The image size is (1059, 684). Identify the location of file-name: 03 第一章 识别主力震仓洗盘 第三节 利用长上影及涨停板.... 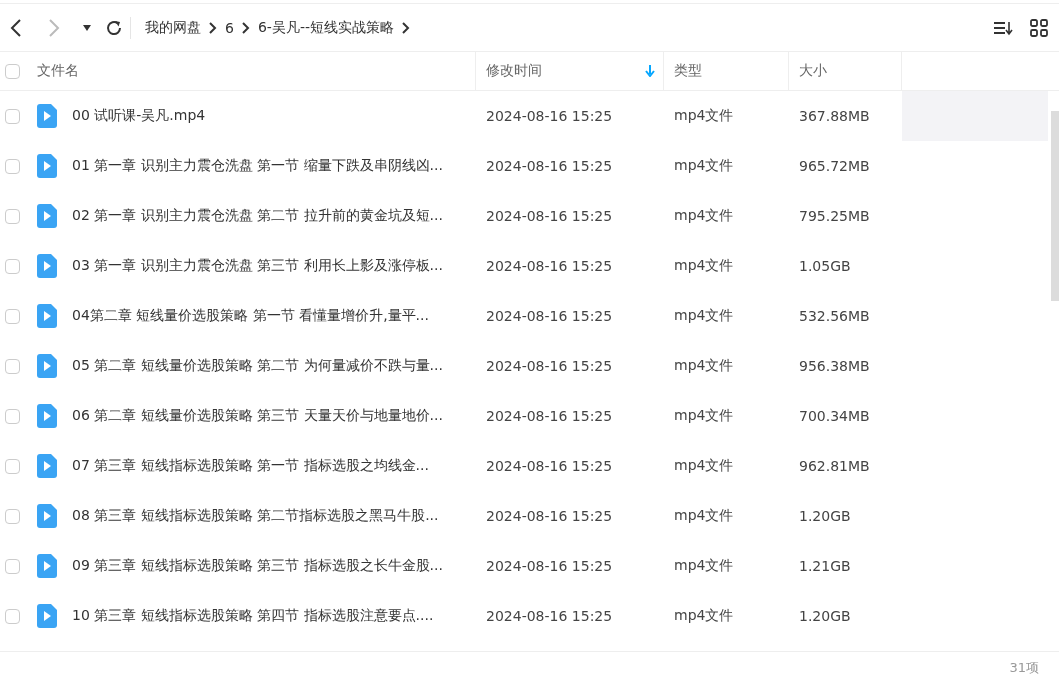
(257, 266).